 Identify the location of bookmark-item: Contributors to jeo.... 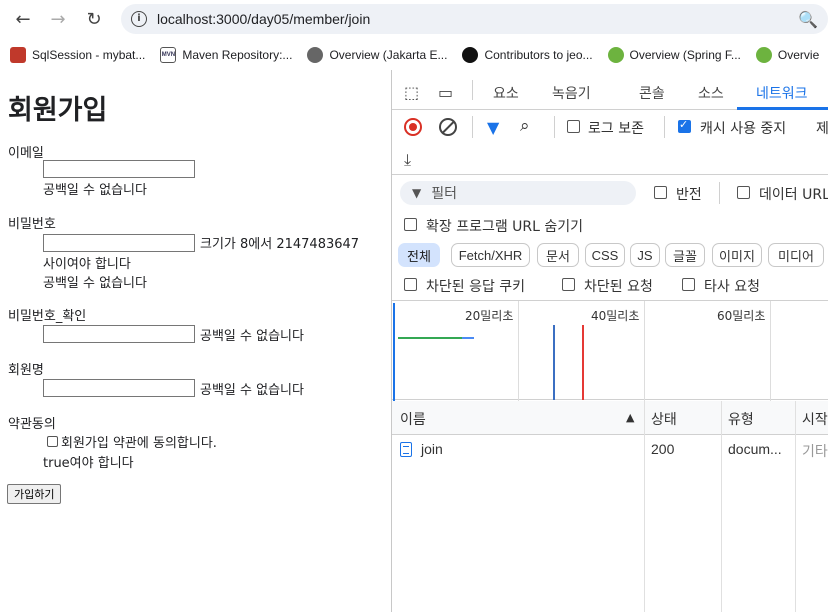
(527, 55).